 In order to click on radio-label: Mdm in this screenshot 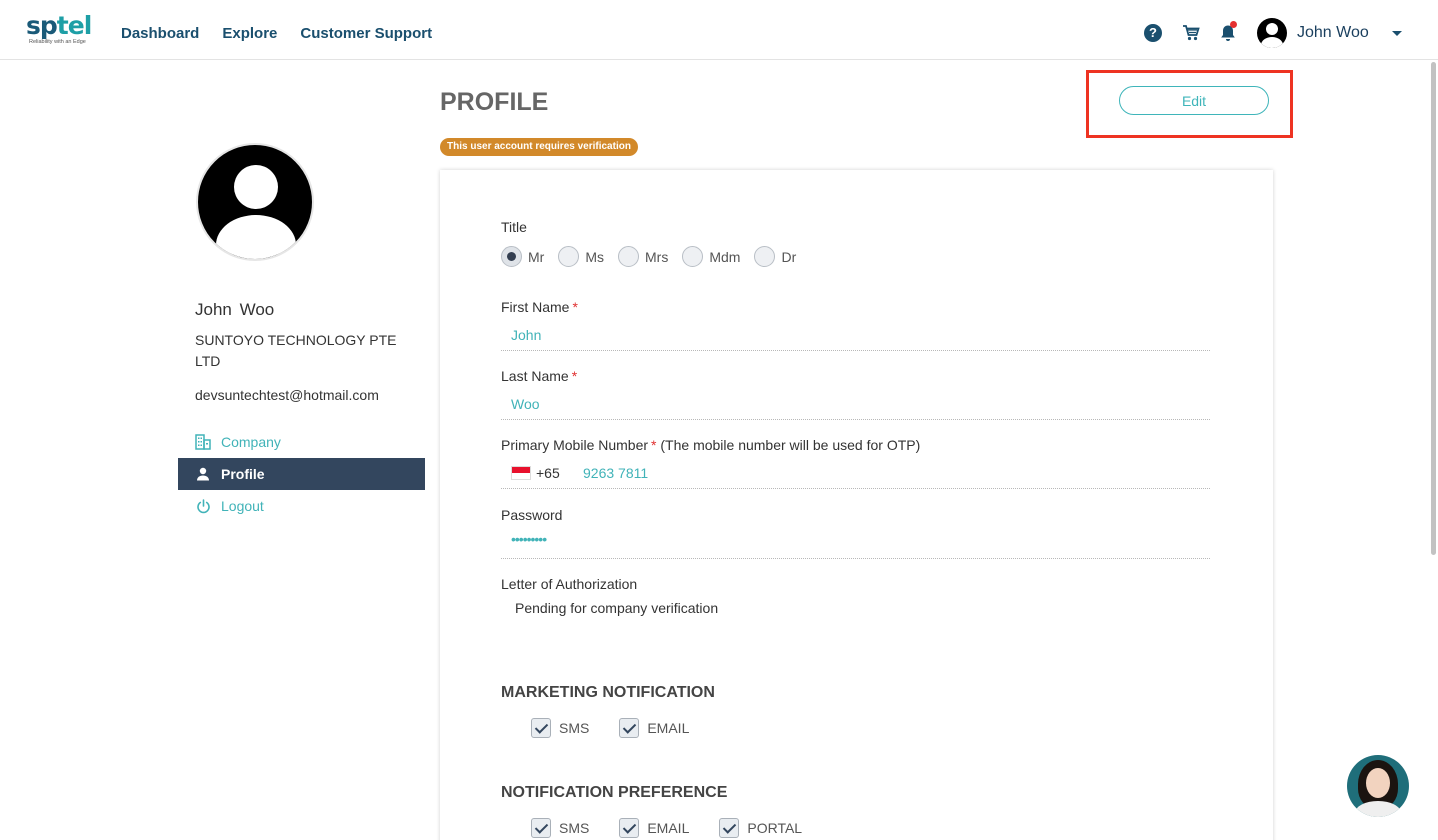, I will do `click(725, 256)`.